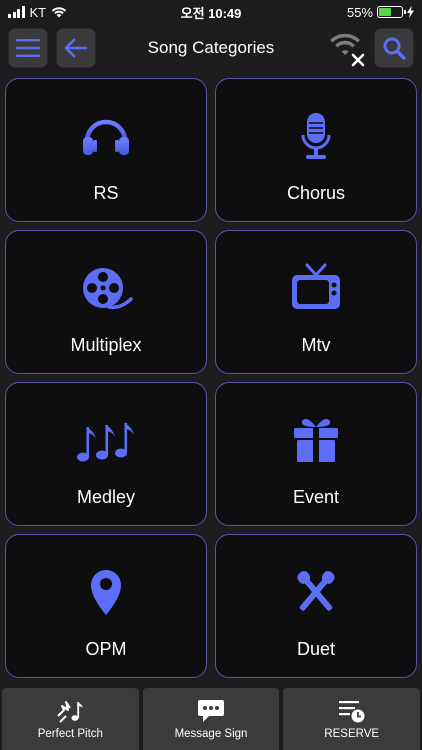 The width and height of the screenshot is (422, 750). I want to click on back-arrow-icon, so click(76, 48).